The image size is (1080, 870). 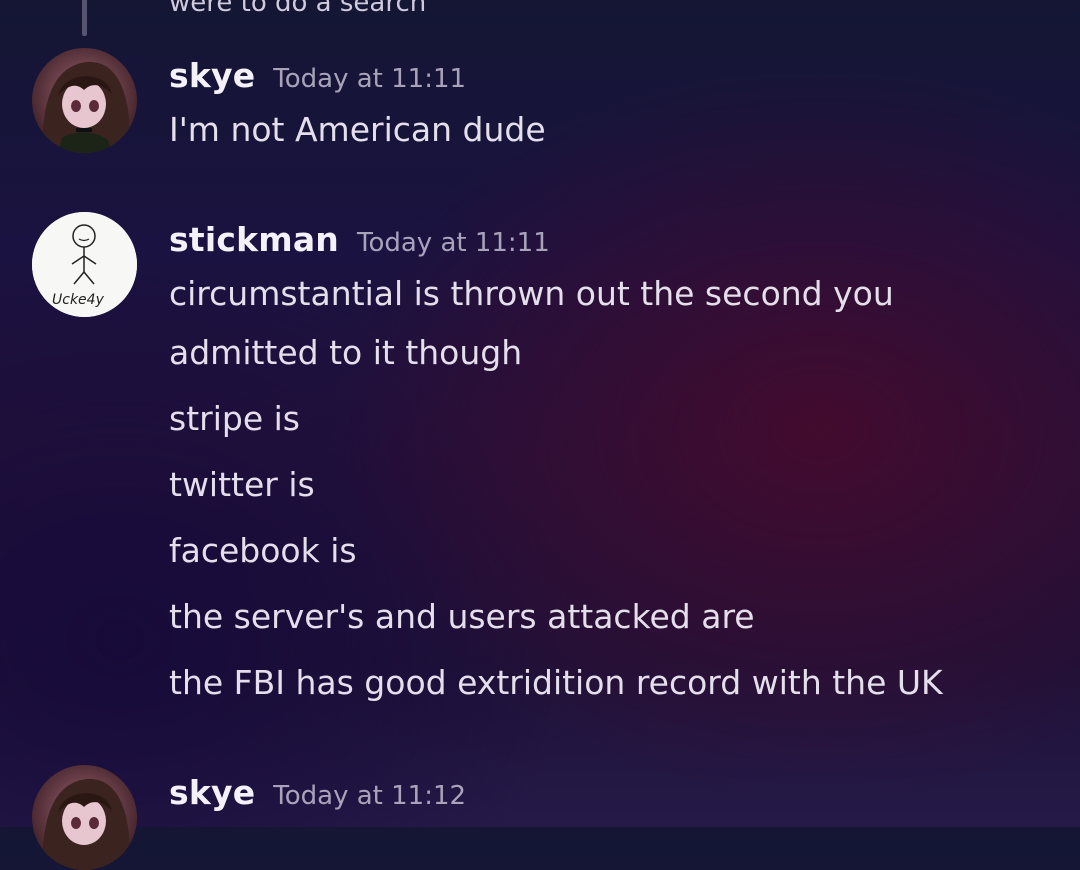 What do you see at coordinates (84, 18) in the screenshot?
I see `reply-thread-line` at bounding box center [84, 18].